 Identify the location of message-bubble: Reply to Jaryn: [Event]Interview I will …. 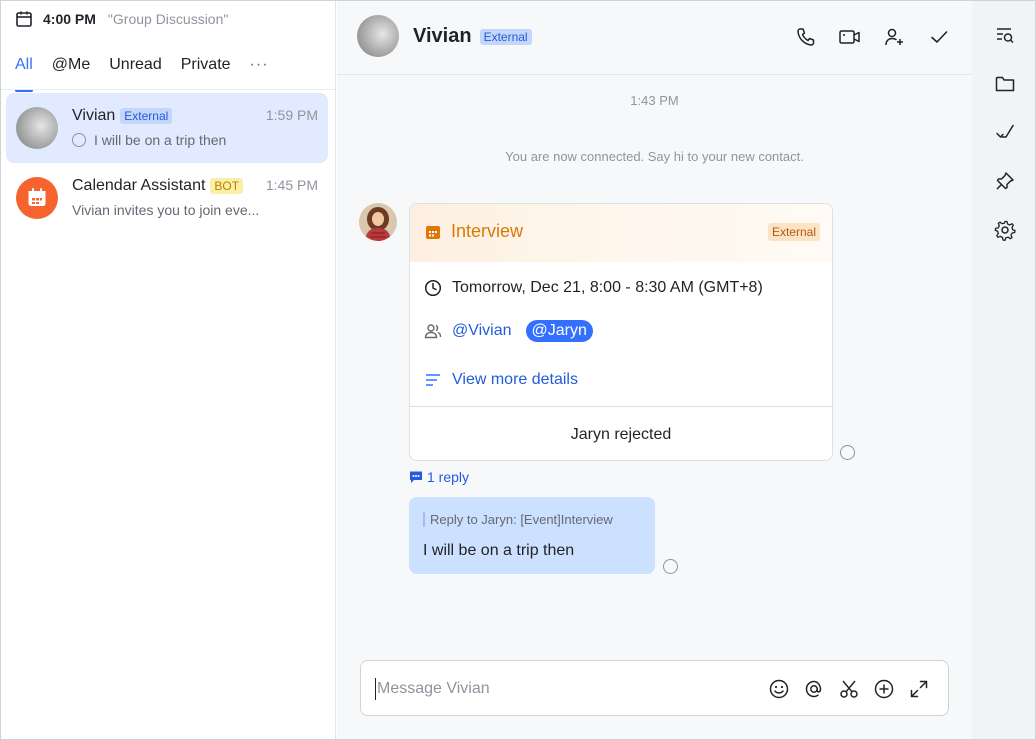
(532, 535).